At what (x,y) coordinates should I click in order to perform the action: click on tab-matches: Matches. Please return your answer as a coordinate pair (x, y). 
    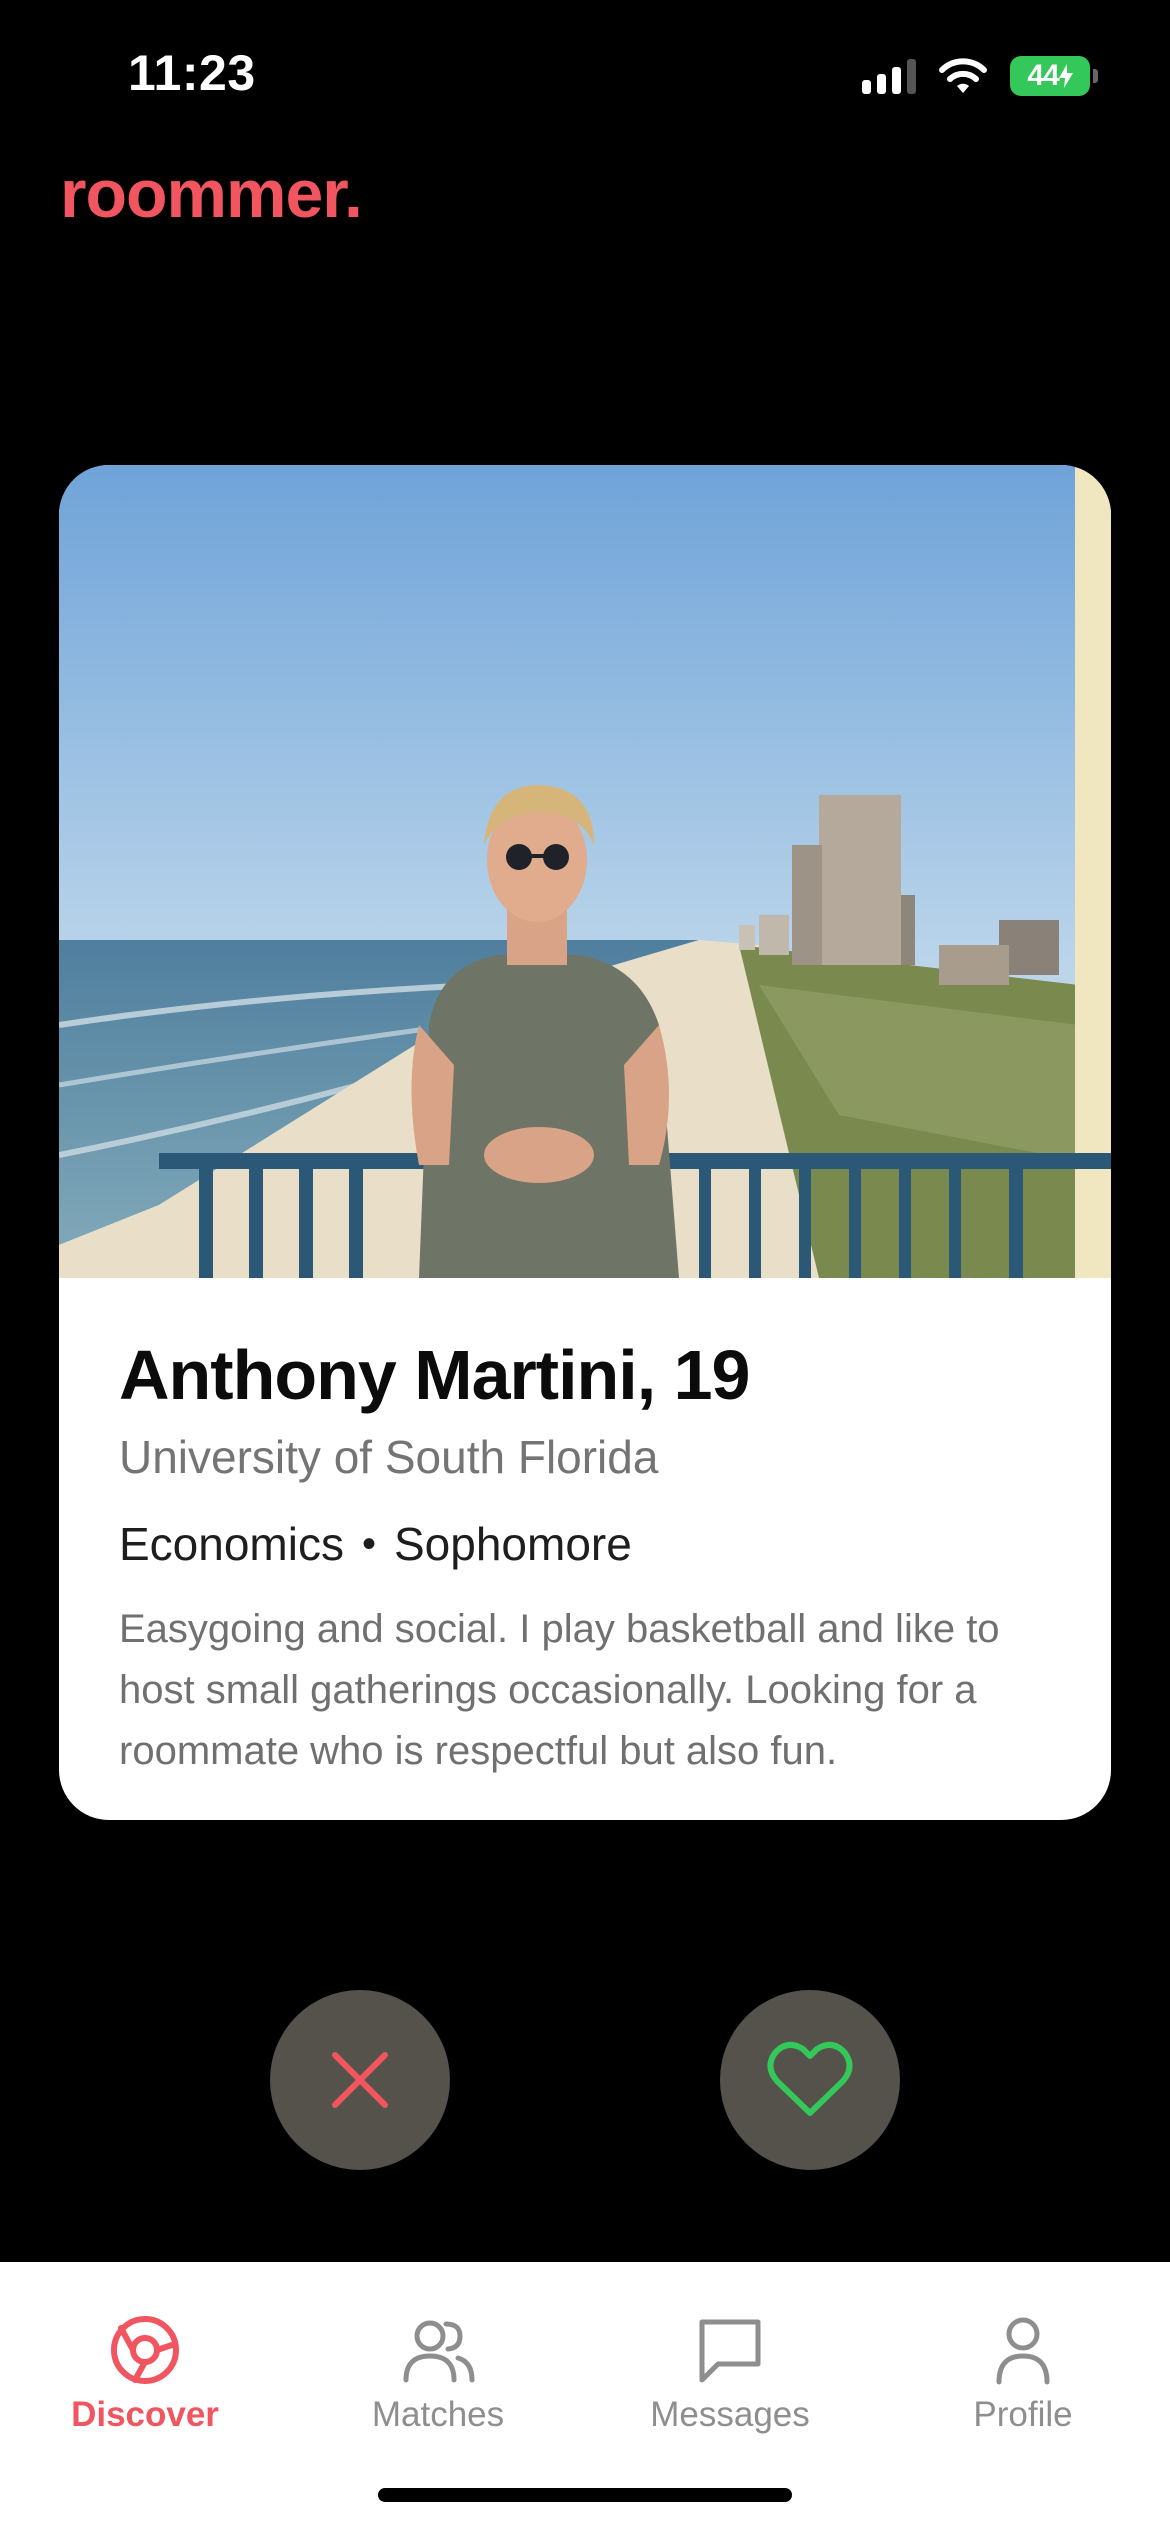
    Looking at the image, I should click on (438, 2375).